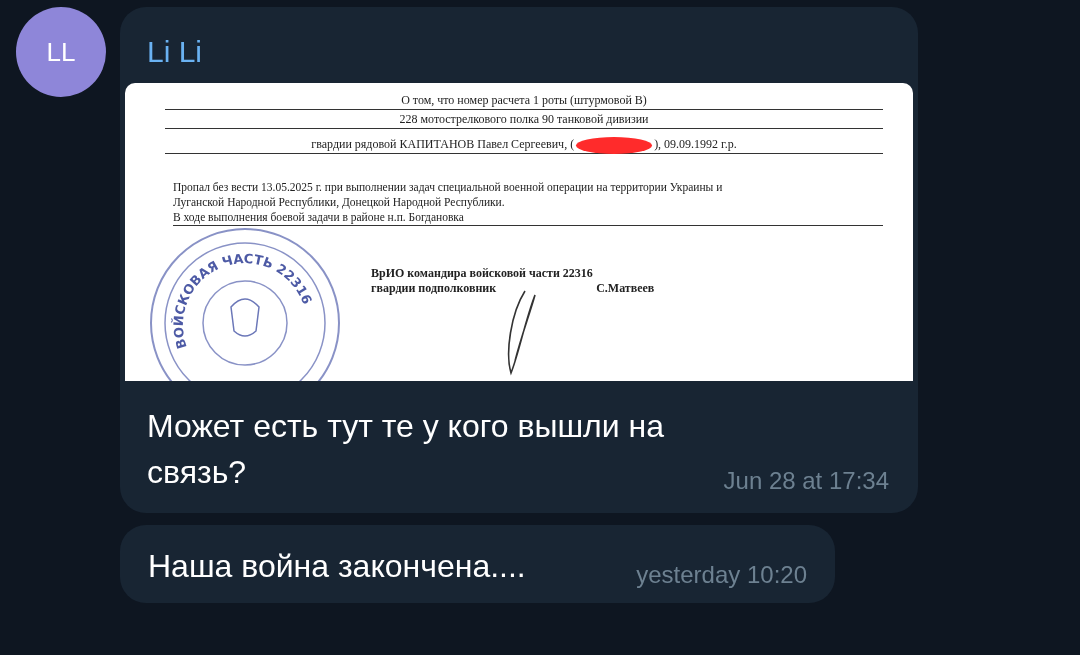 This screenshot has height=655, width=1080. Describe the element at coordinates (528, 218) in the screenshot. I see `document-text: В ходе выполнения боевой задачи в районе н.п. Богдановка` at that location.